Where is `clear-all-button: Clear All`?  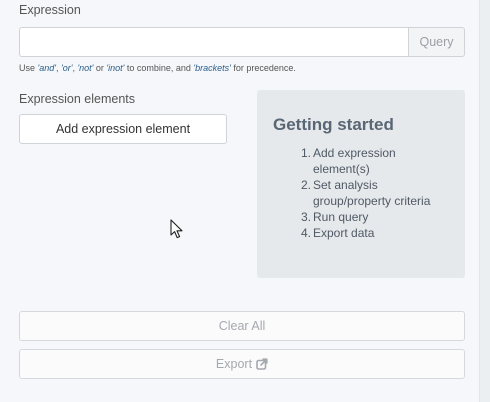
clear-all-button: Clear All is located at coordinates (242, 326).